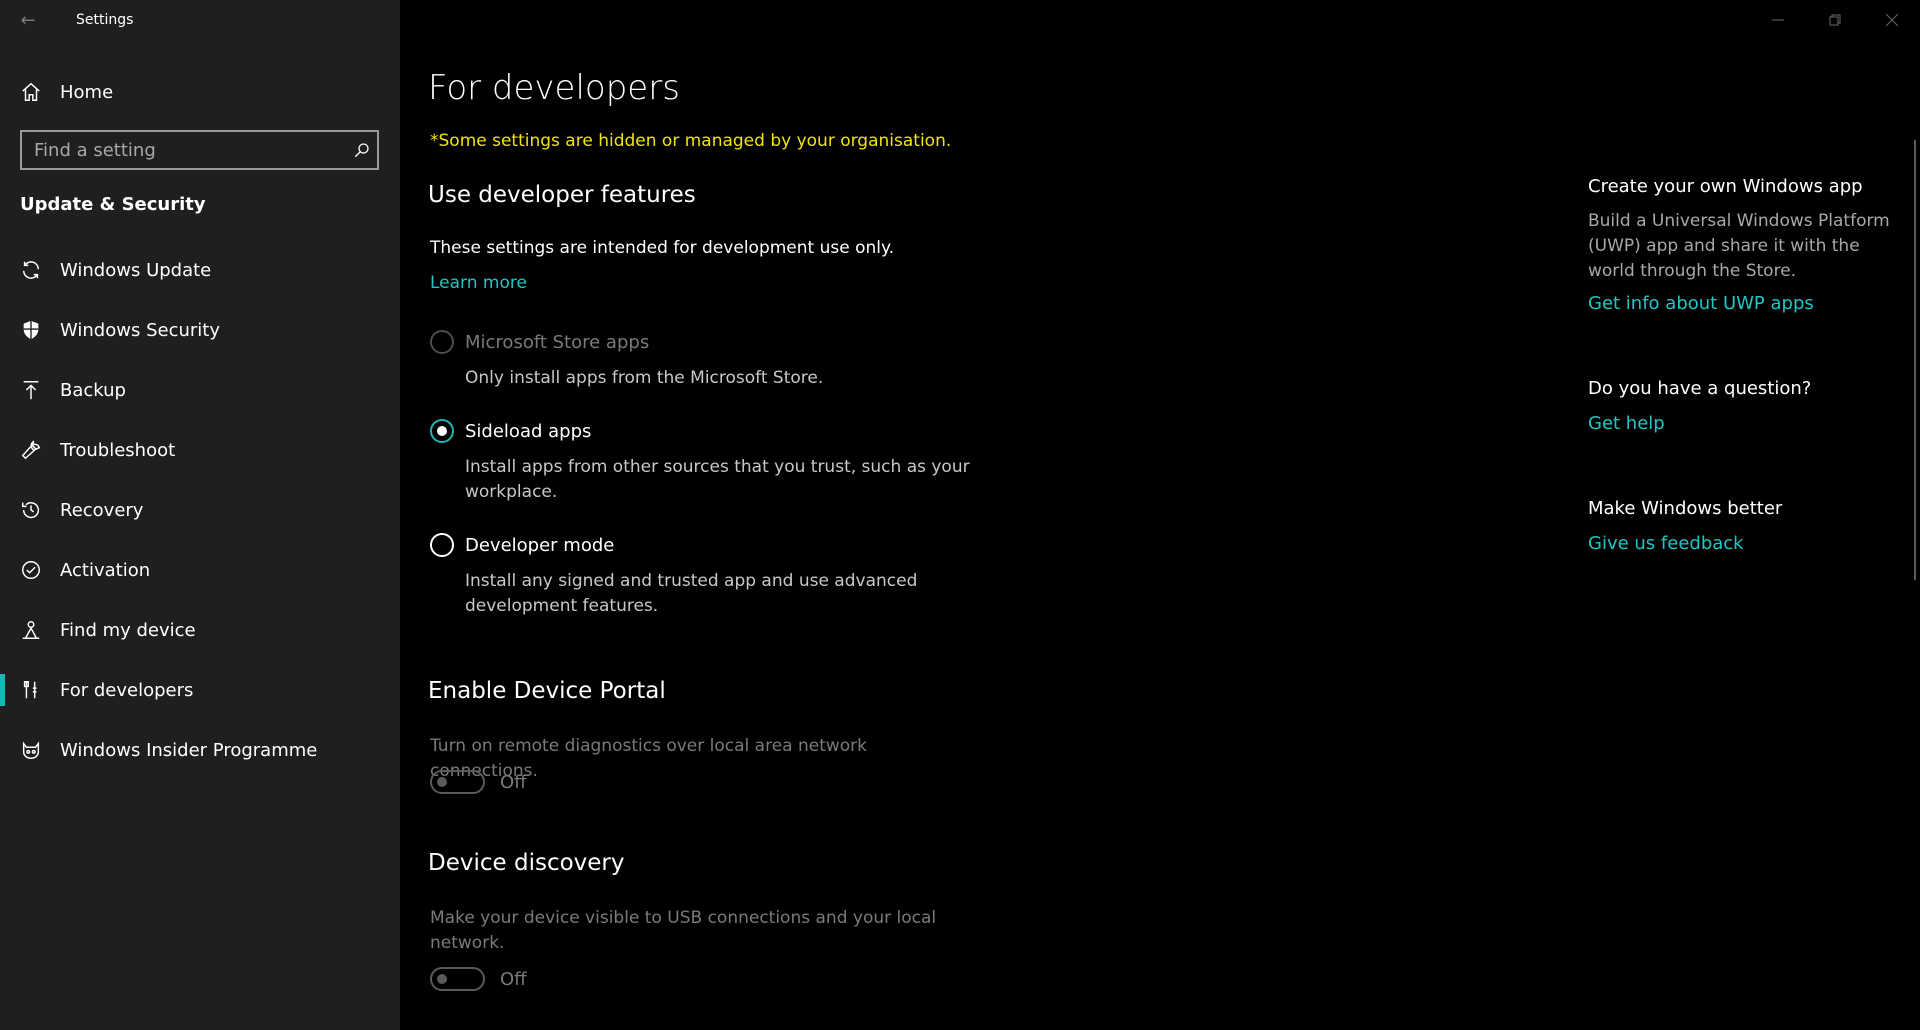 Image resolution: width=1920 pixels, height=1030 pixels. I want to click on sidebar-item-activation: Activation, so click(200, 570).